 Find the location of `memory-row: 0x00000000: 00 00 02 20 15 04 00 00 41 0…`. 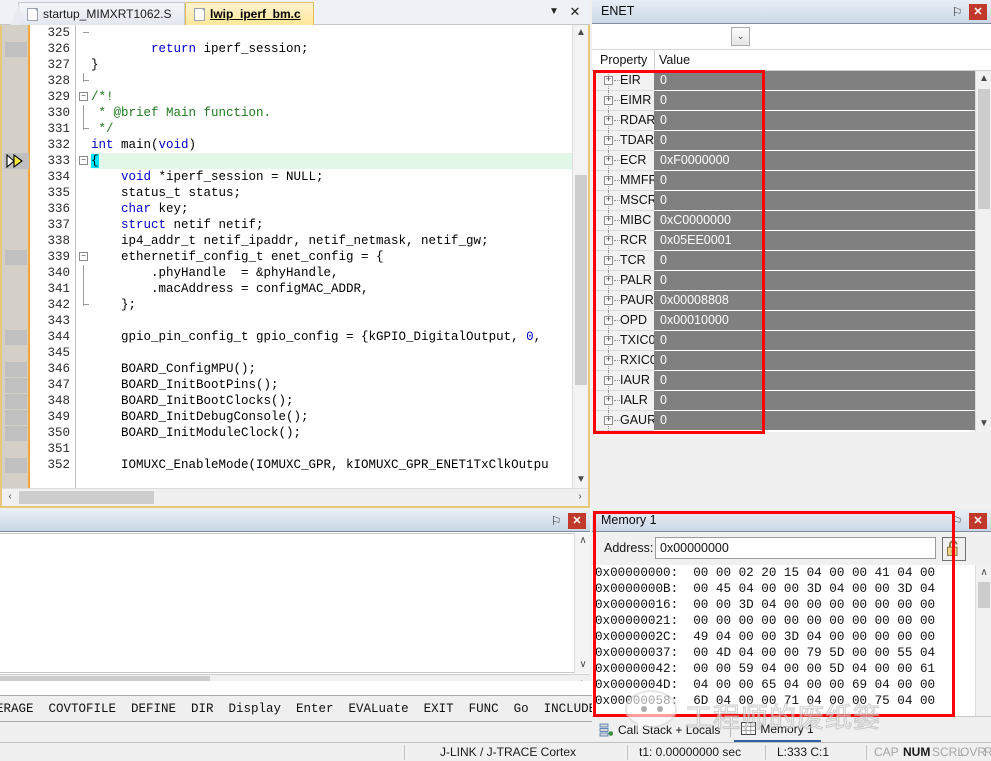

memory-row: 0x00000000: 00 00 02 20 15 04 00 00 41 0… is located at coordinates (783, 573).